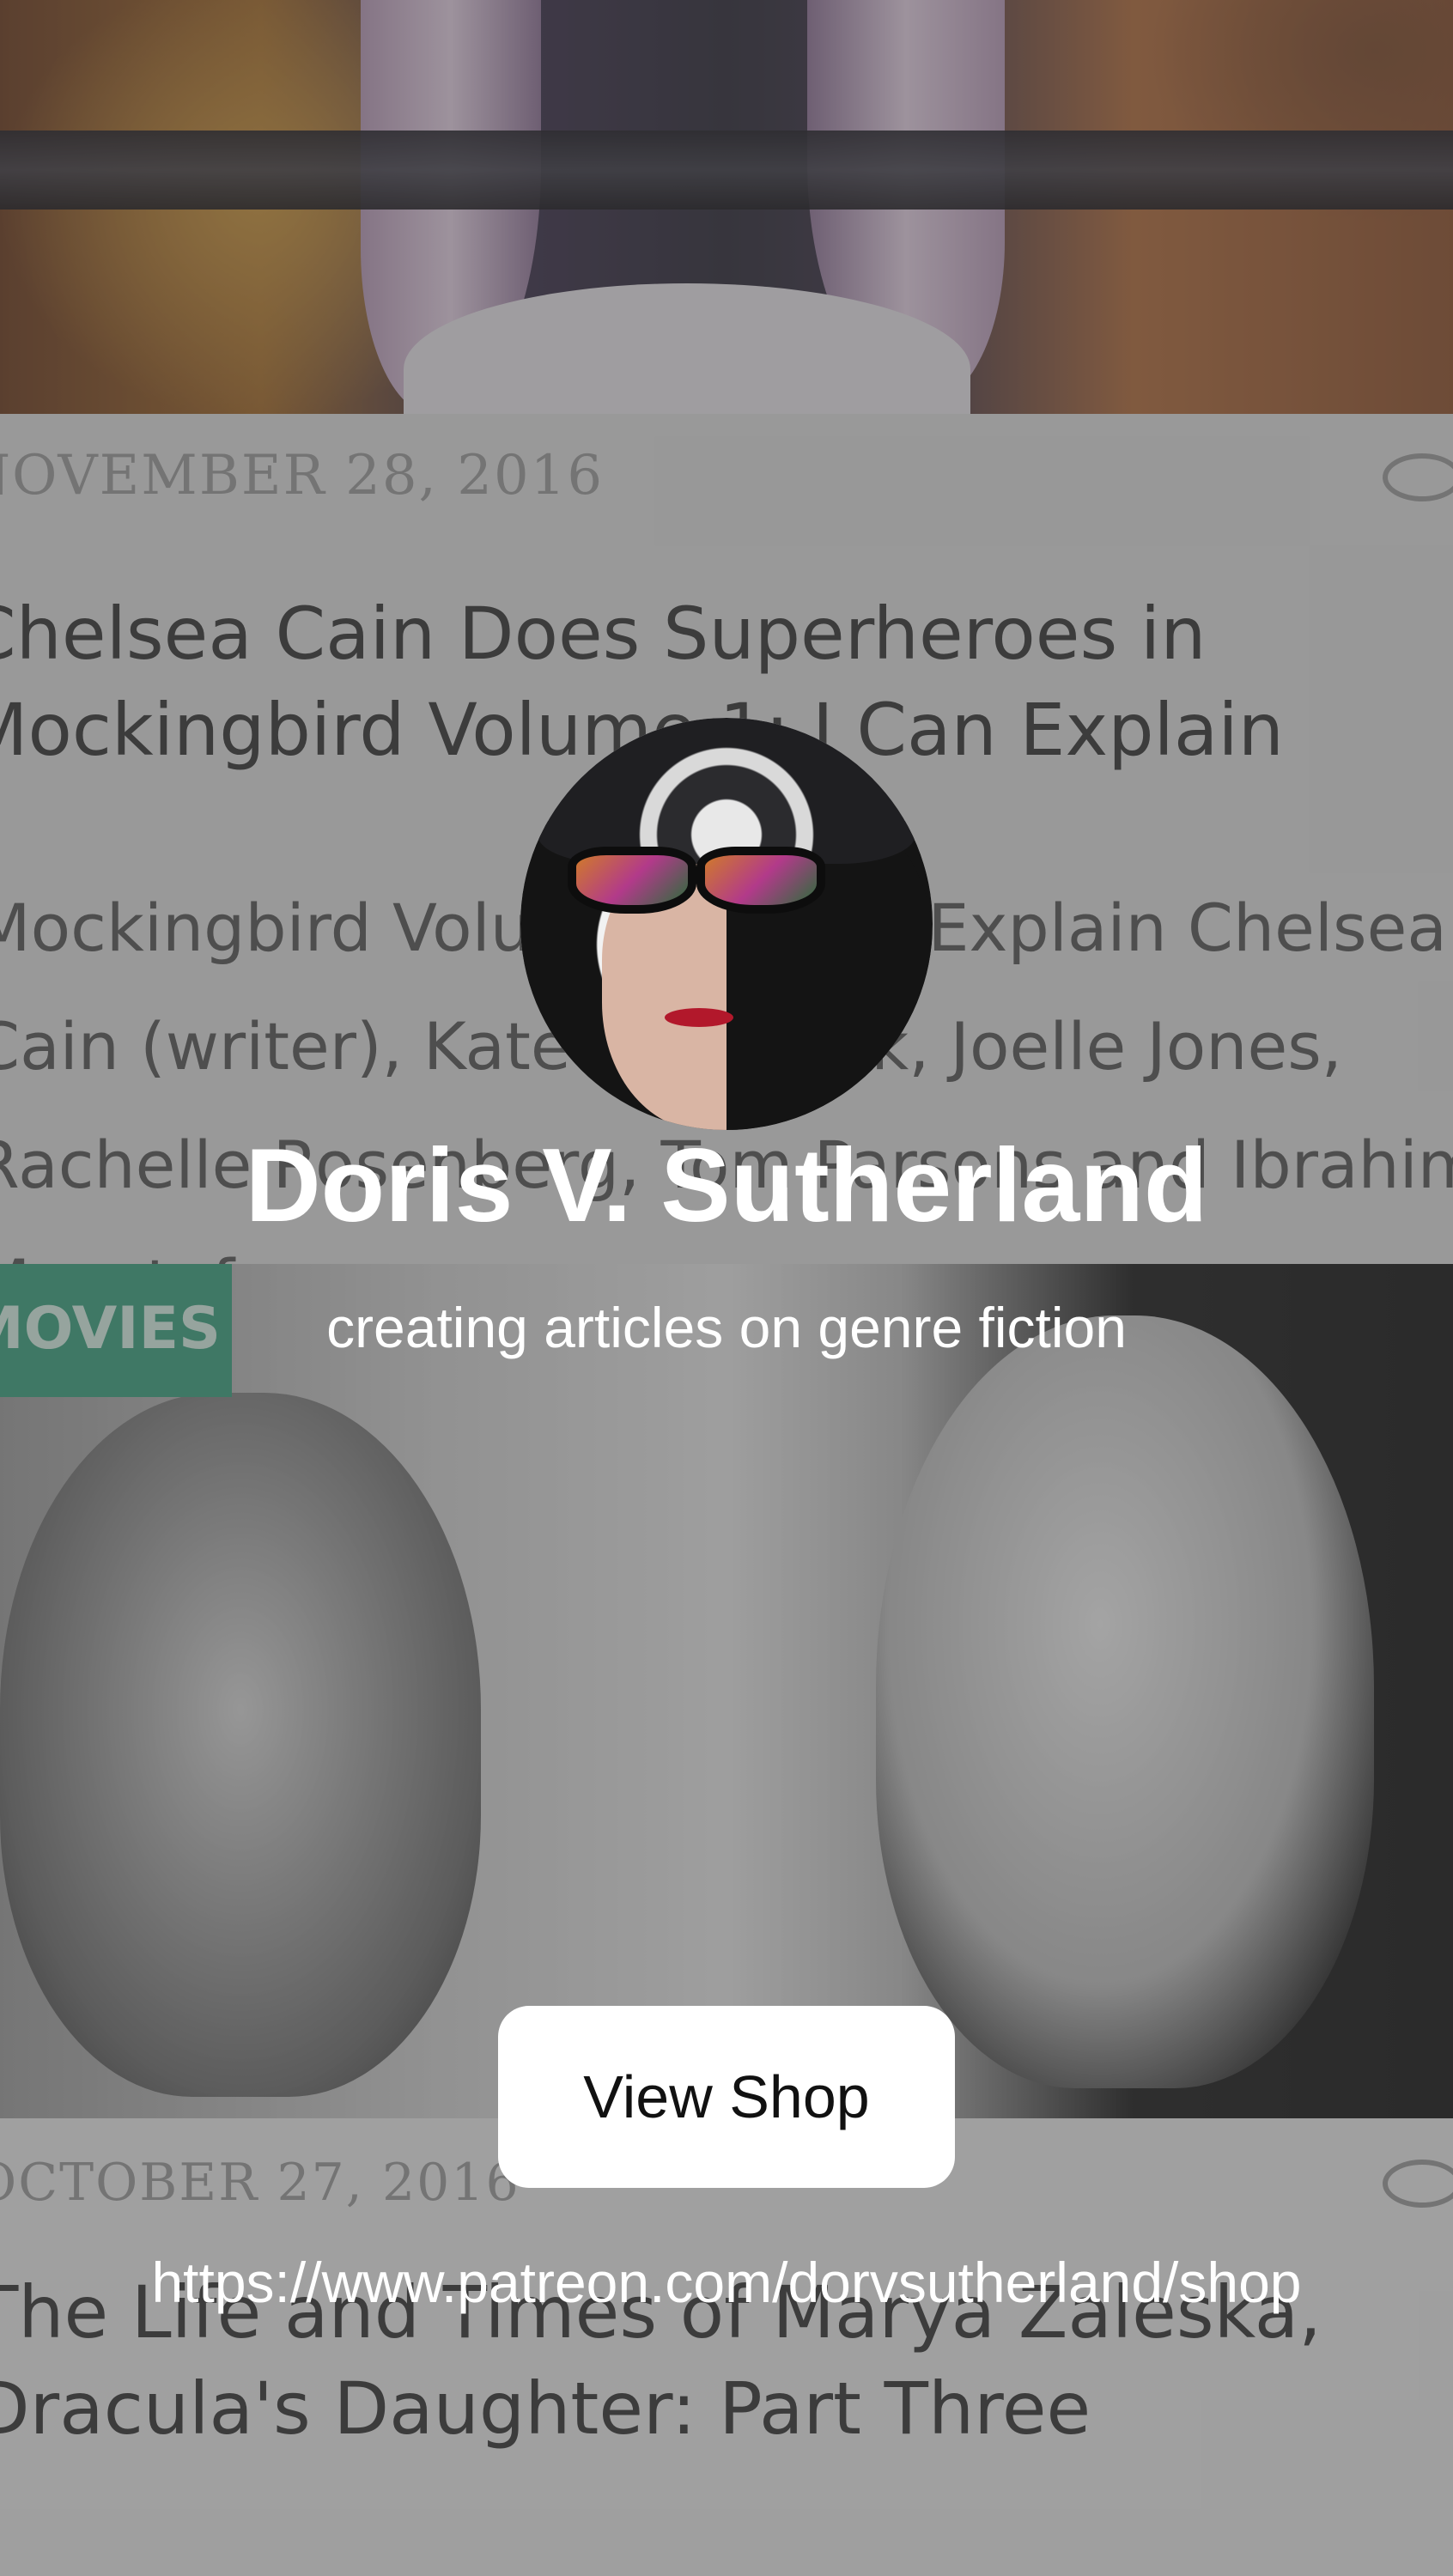 The width and height of the screenshot is (1453, 2576). Describe the element at coordinates (699, 1017) in the screenshot. I see `avatar-lips` at that location.